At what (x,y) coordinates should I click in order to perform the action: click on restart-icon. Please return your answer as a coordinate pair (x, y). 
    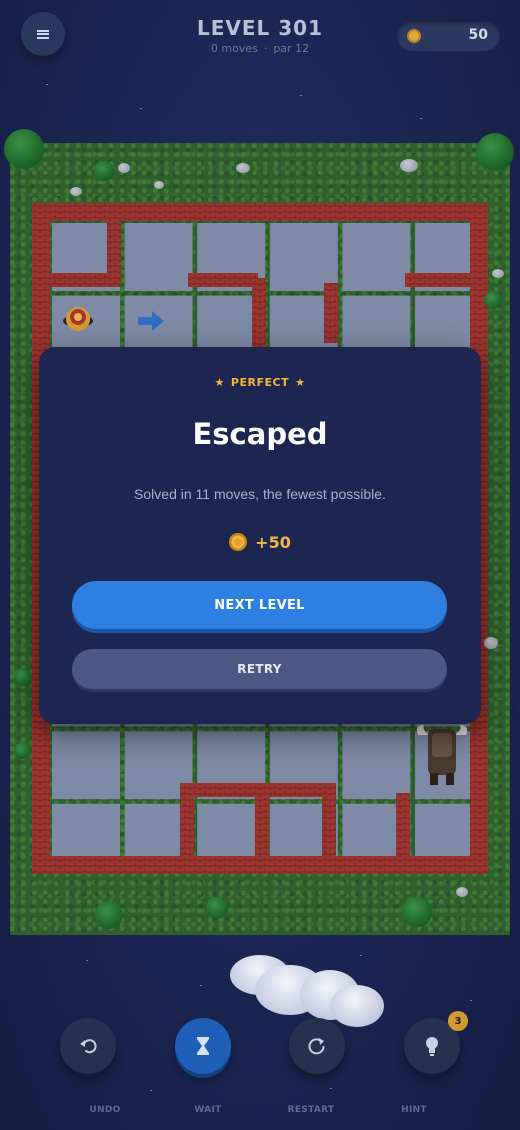
    Looking at the image, I should click on (316, 1046).